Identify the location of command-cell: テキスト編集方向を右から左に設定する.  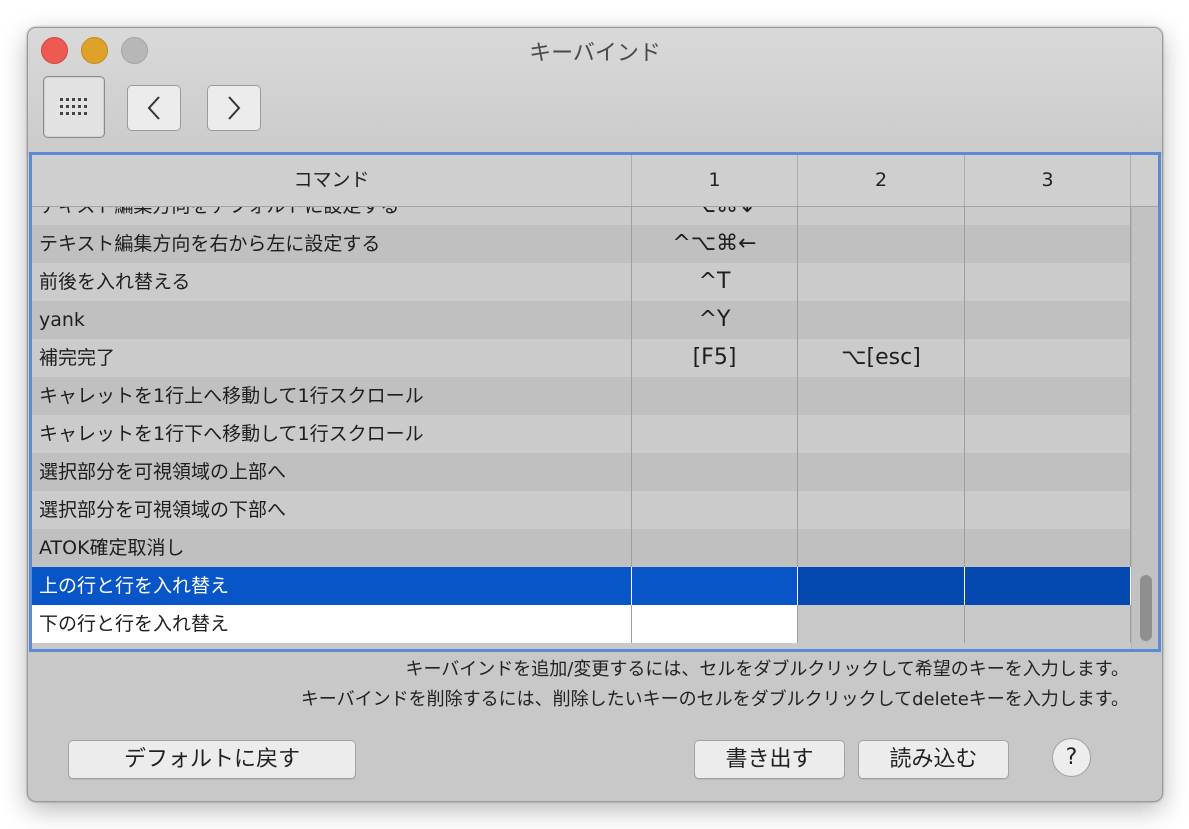
(332, 244).